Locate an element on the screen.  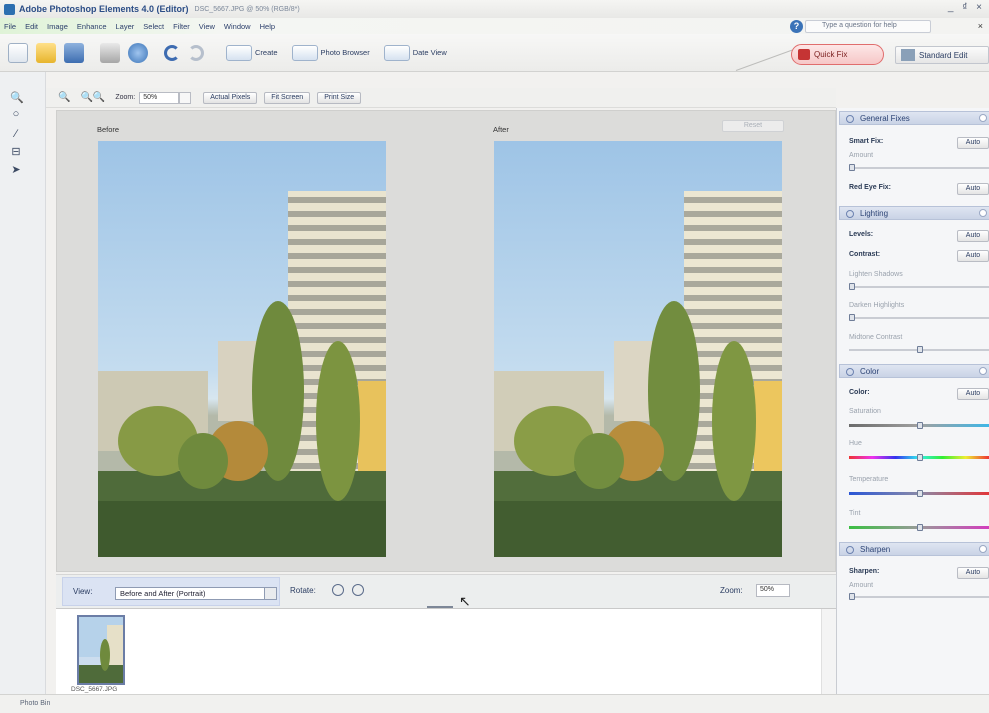
saturation-knob is located at coordinates (920, 425).